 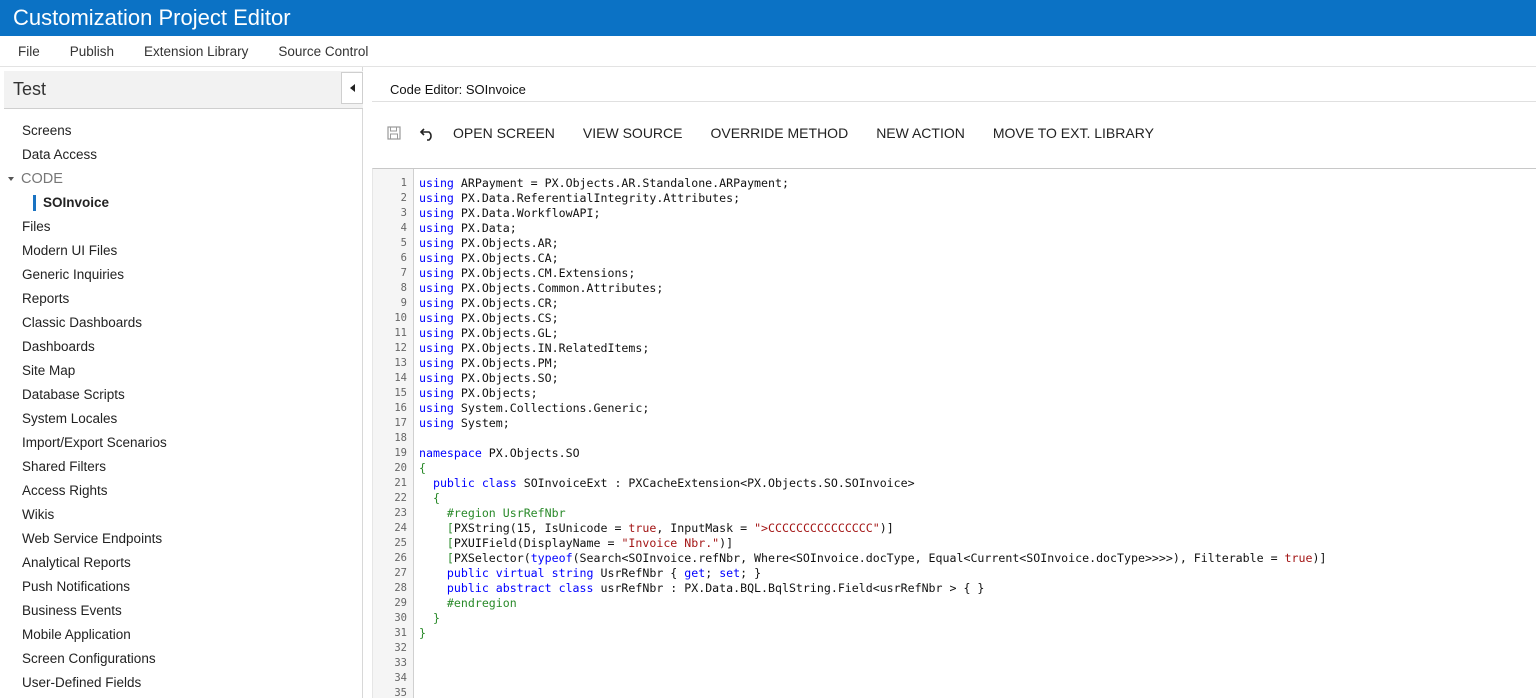 I want to click on line-number: 27, so click(x=400, y=573).